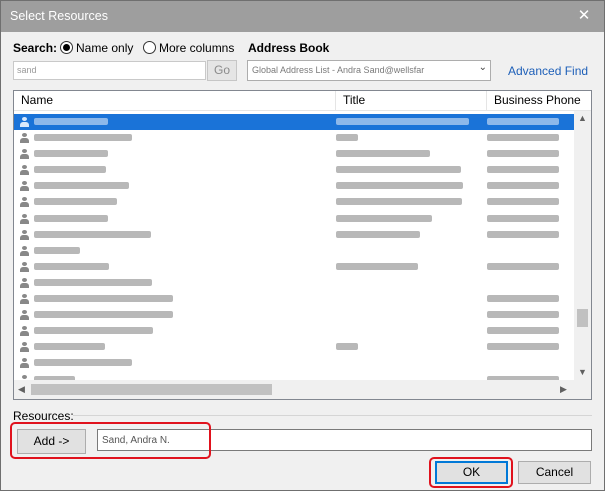 The image size is (605, 491). I want to click on horizontal-scroll-thumb, so click(151, 389).